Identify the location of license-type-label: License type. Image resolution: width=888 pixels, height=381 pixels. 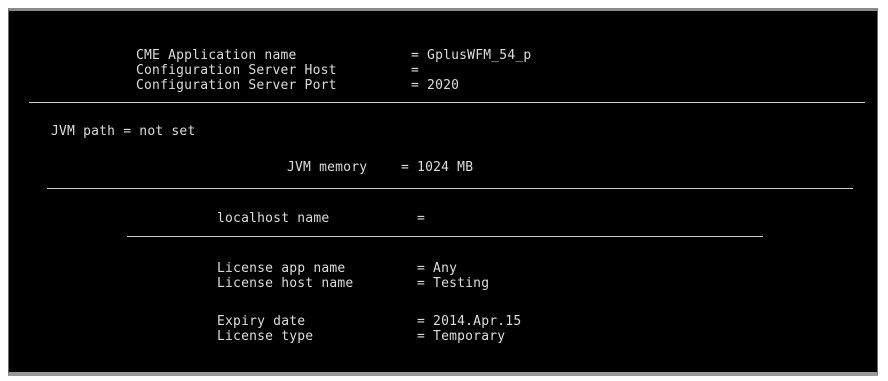
(265, 336).